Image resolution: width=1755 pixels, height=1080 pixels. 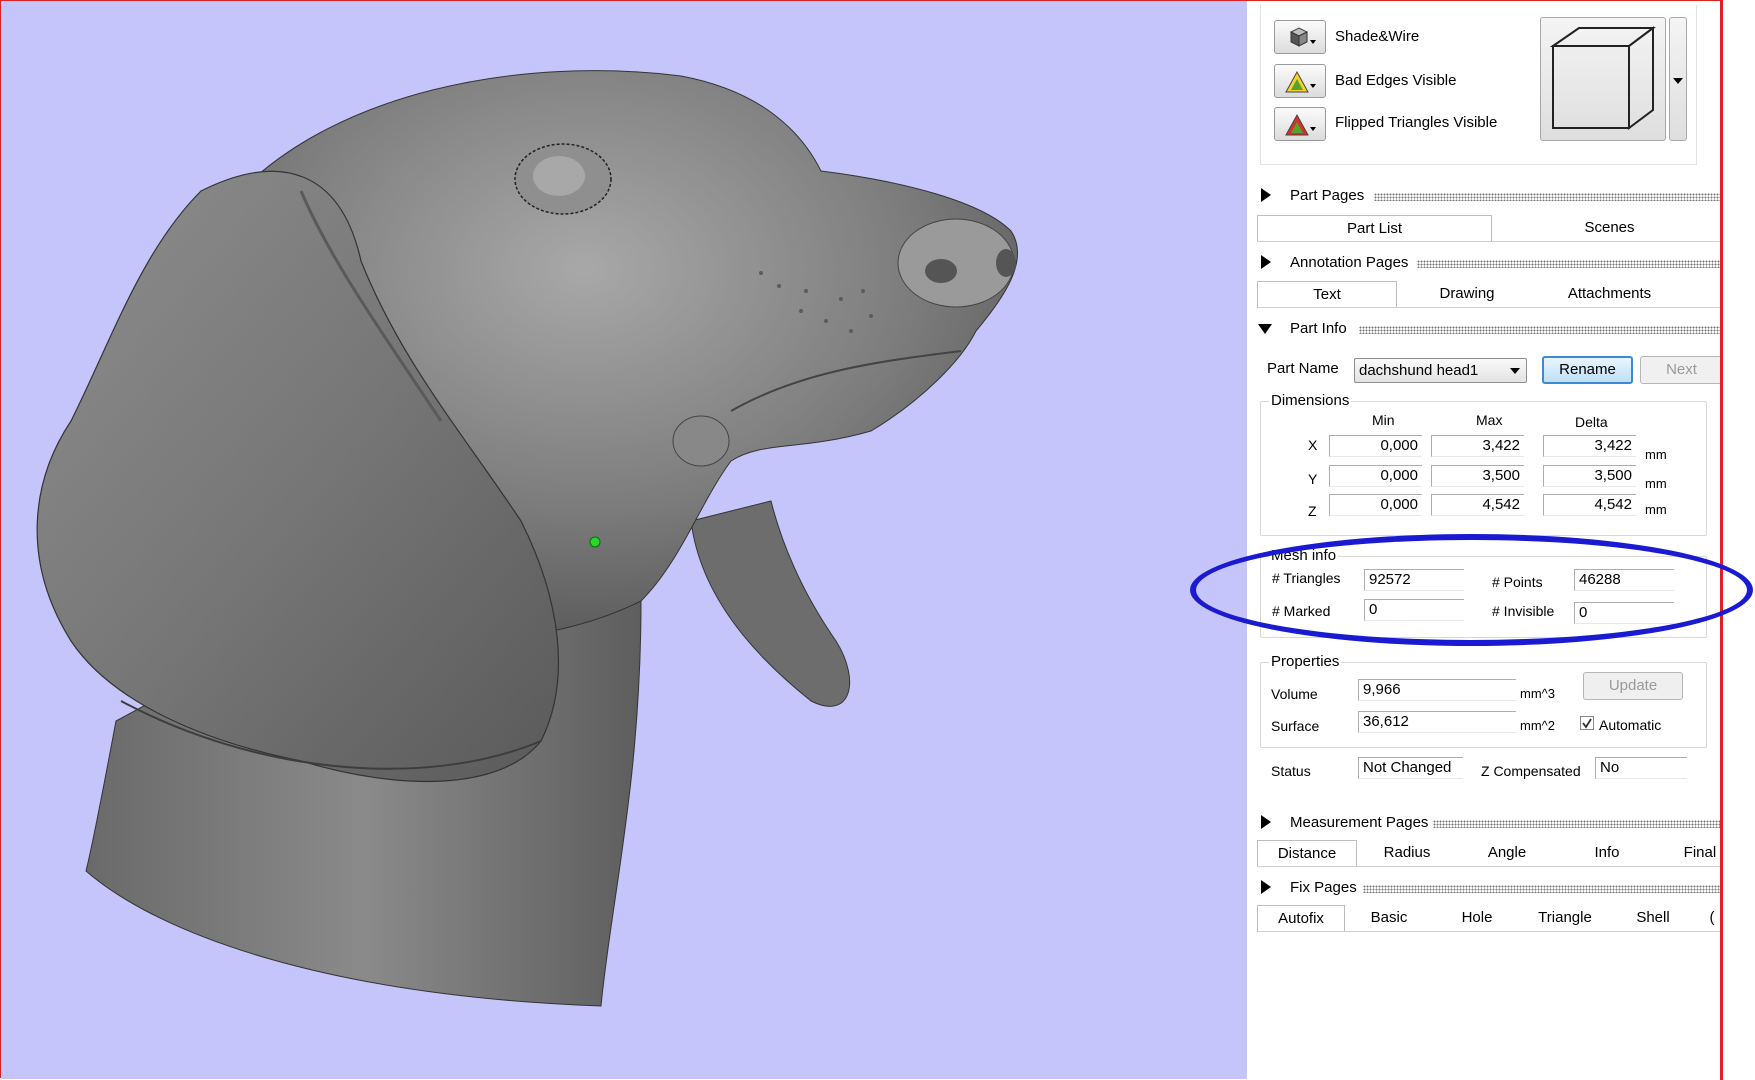 I want to click on measurement-tabs: Distance Radius Angle Info Final P, so click(x=1489, y=853).